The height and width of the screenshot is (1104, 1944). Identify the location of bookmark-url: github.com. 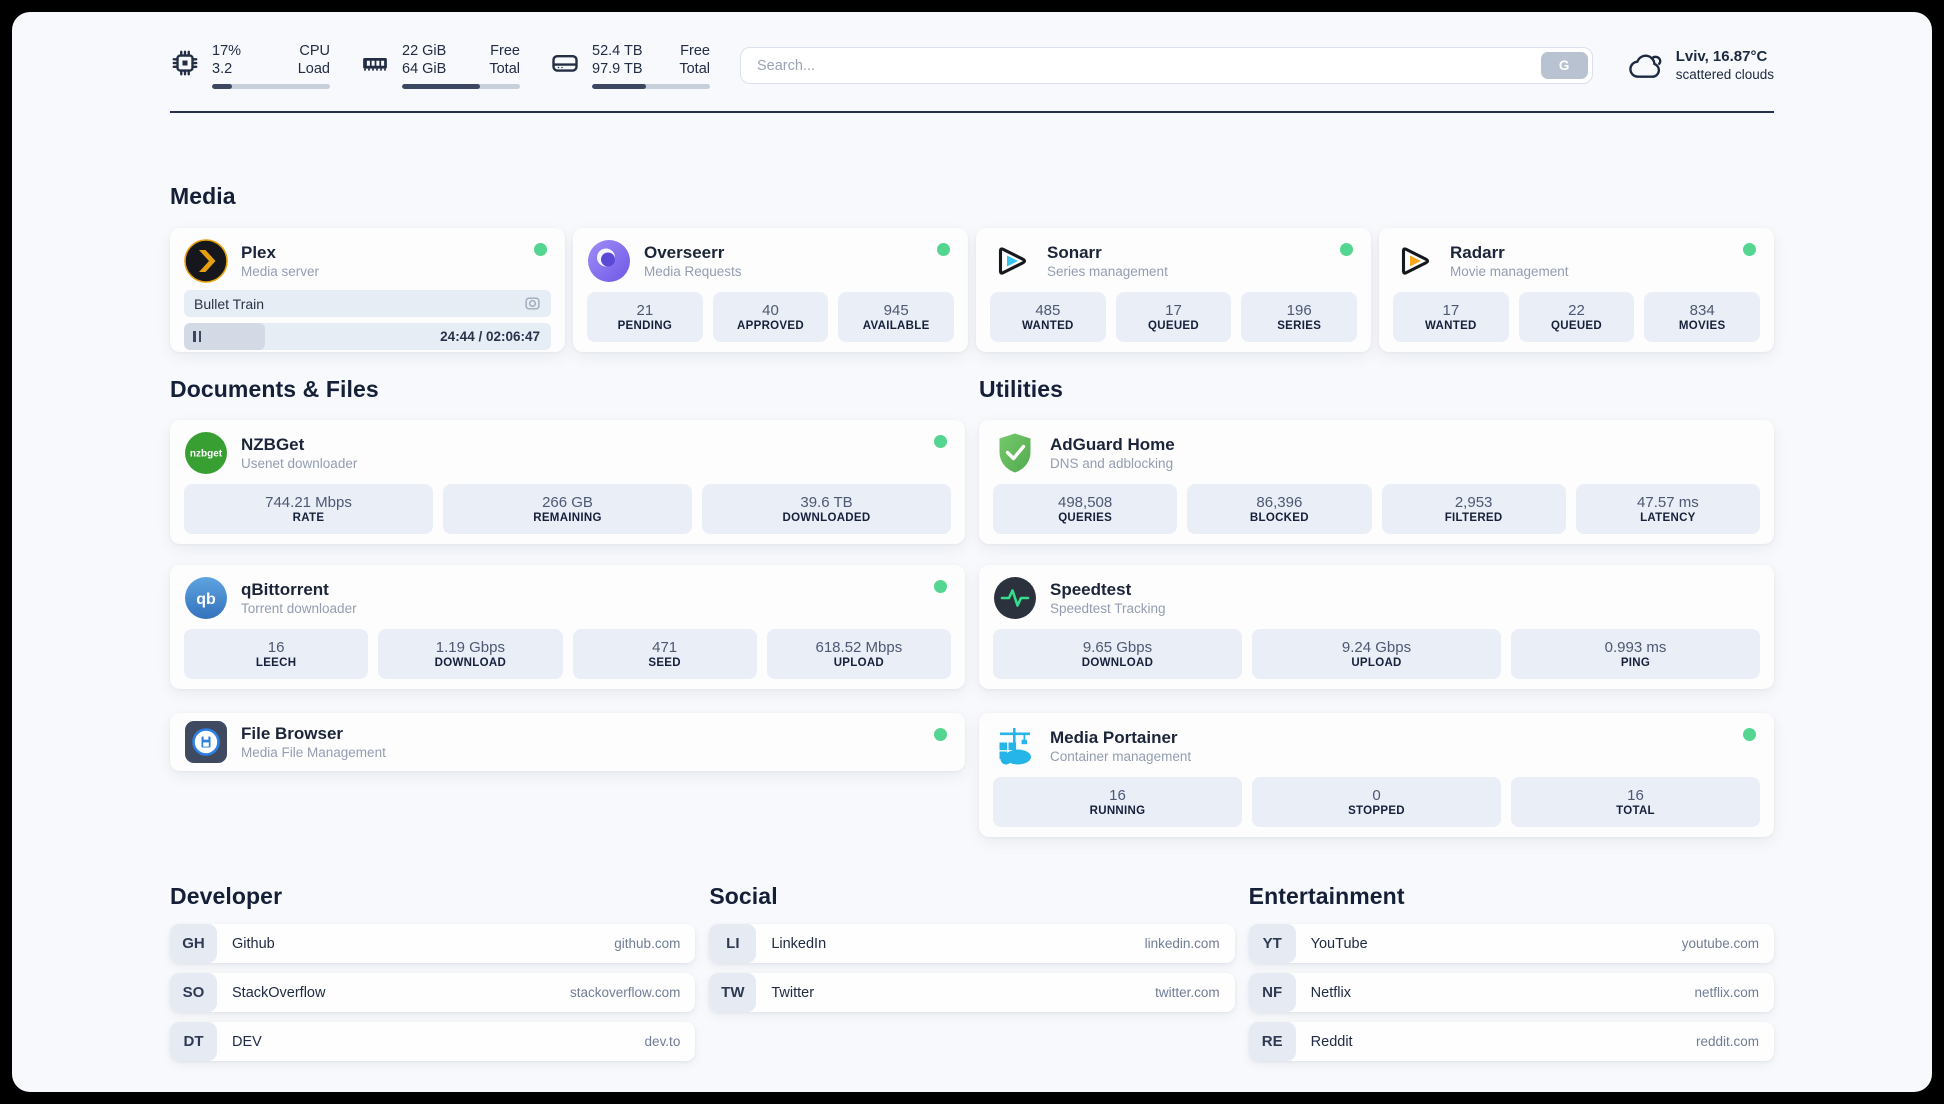
(647, 943).